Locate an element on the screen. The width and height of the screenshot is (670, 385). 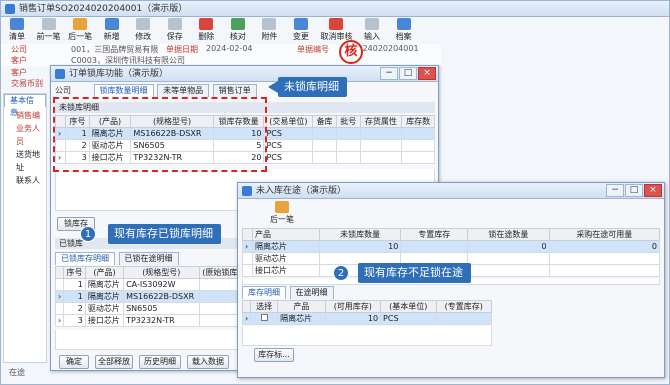
transit-next-button: 后一笔 is located at coordinates (282, 213).